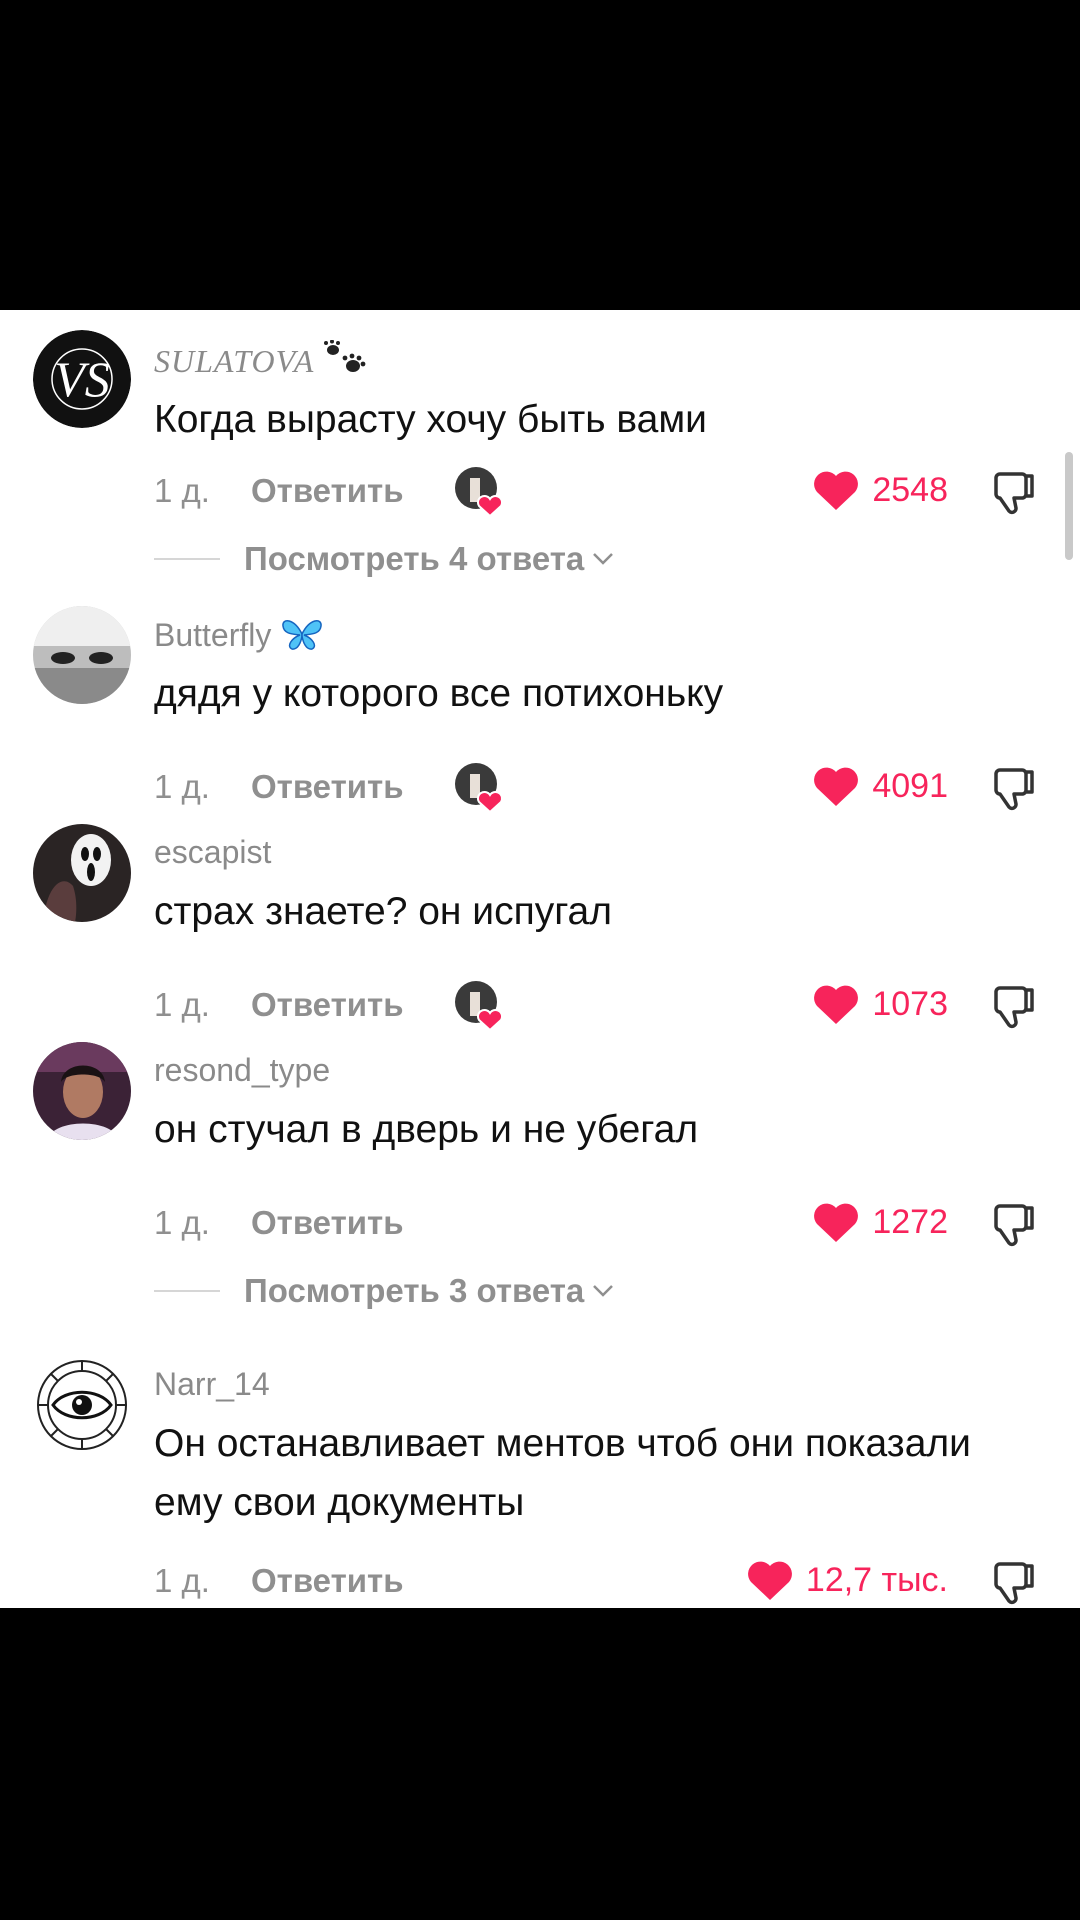  I want to click on comment-text: Когда вырасту хочу быть вами, so click(430, 419).